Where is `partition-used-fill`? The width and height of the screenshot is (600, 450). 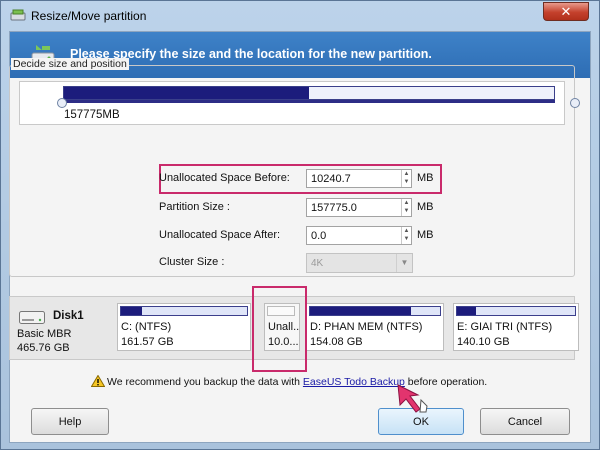 partition-used-fill is located at coordinates (186, 93).